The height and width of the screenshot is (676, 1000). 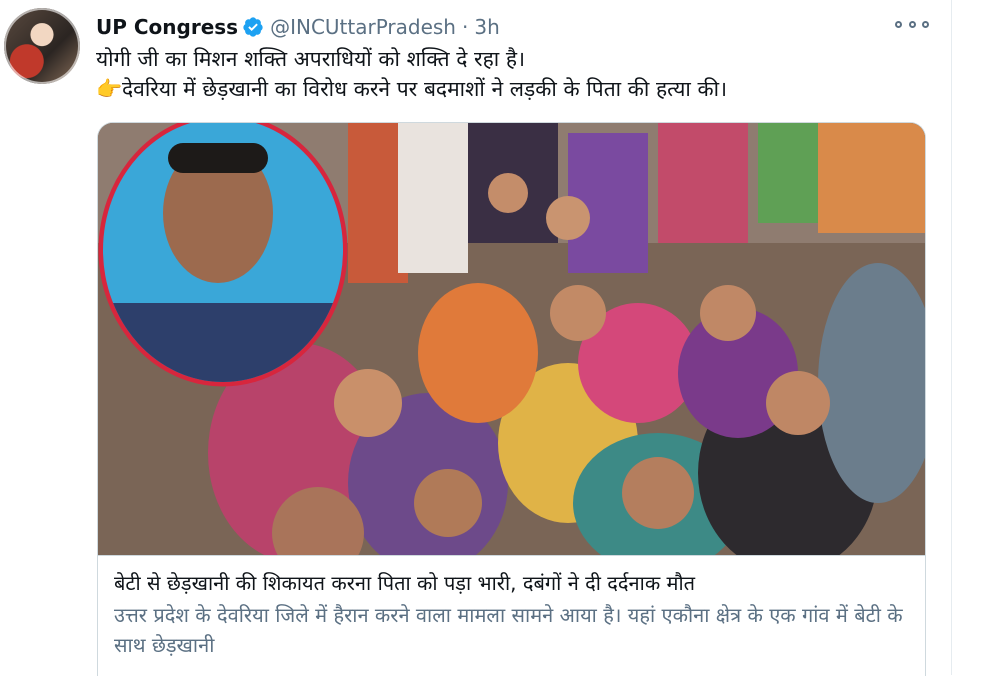 I want to click on avatar-ring, so click(x=42, y=46).